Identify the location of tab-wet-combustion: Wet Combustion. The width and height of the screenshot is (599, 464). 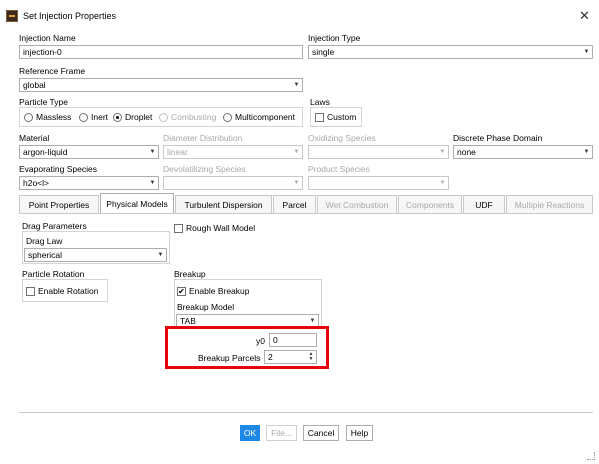
(357, 204).